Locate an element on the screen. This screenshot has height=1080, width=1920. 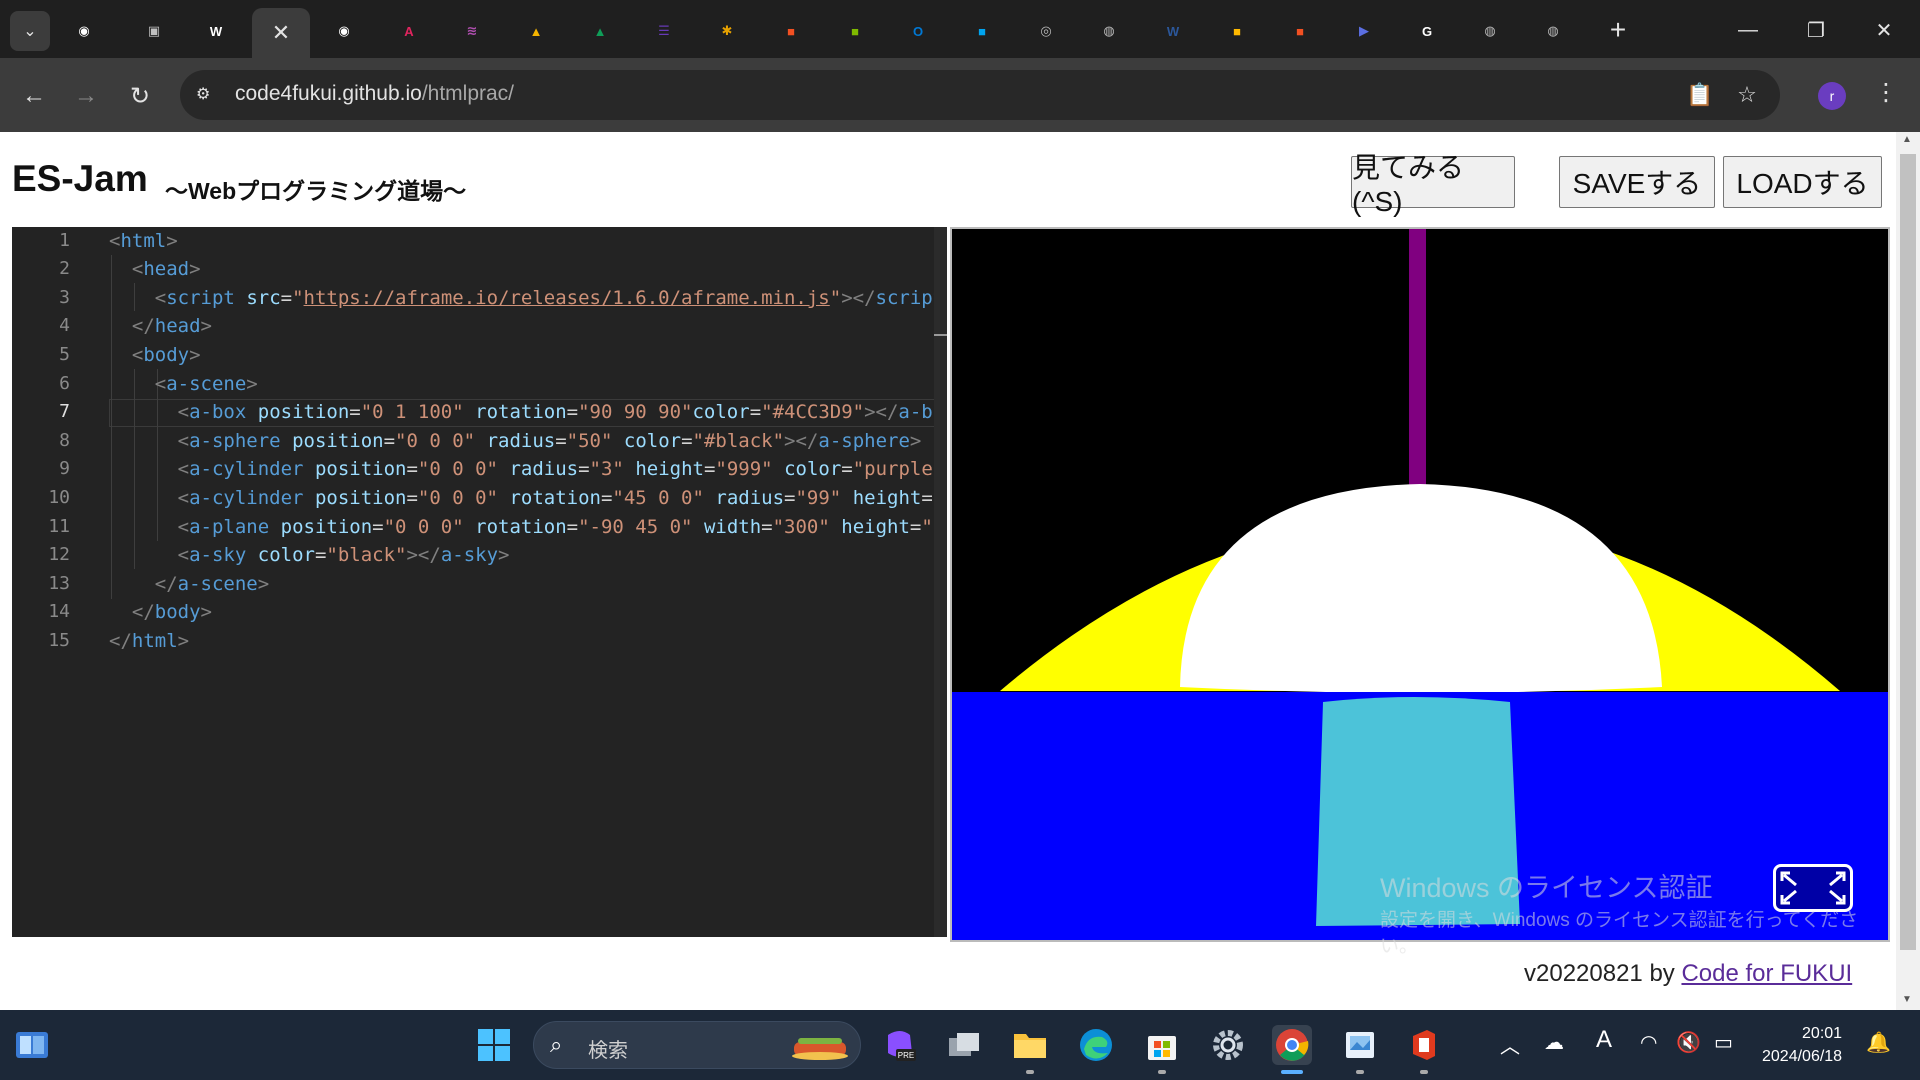
site-info-icon: ⚙ is located at coordinates (207, 95).